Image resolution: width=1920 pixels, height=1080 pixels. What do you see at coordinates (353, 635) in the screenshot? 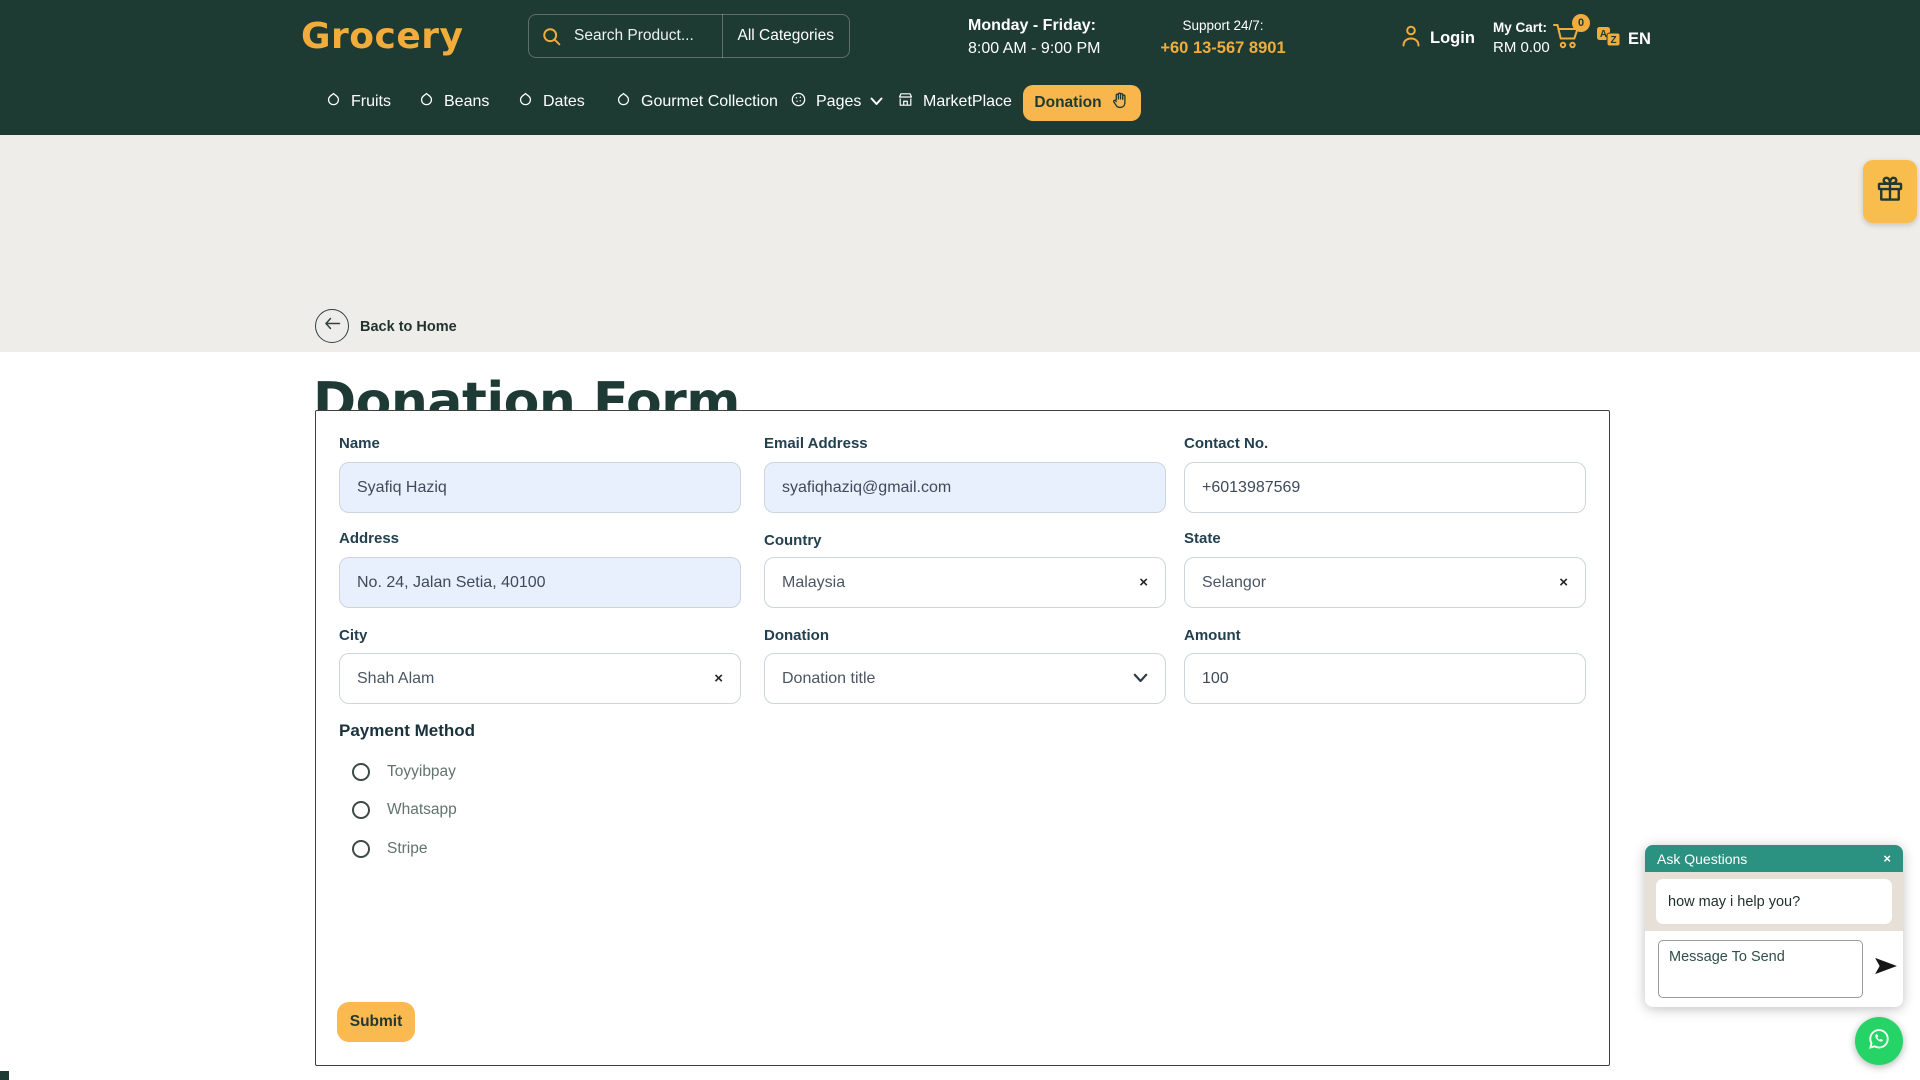
I see `city-label: City` at bounding box center [353, 635].